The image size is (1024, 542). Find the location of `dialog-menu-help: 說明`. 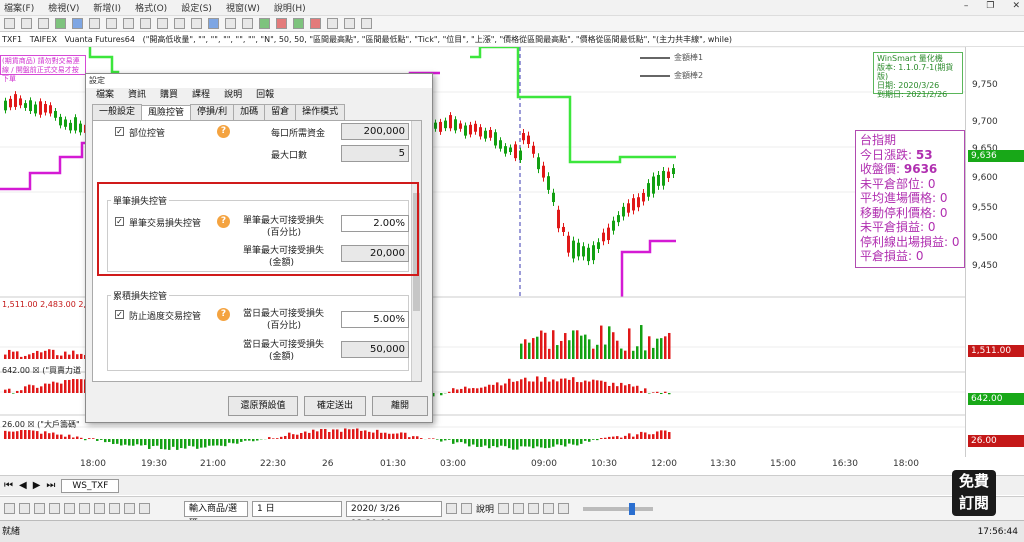

dialog-menu-help: 說明 is located at coordinates (233, 95).